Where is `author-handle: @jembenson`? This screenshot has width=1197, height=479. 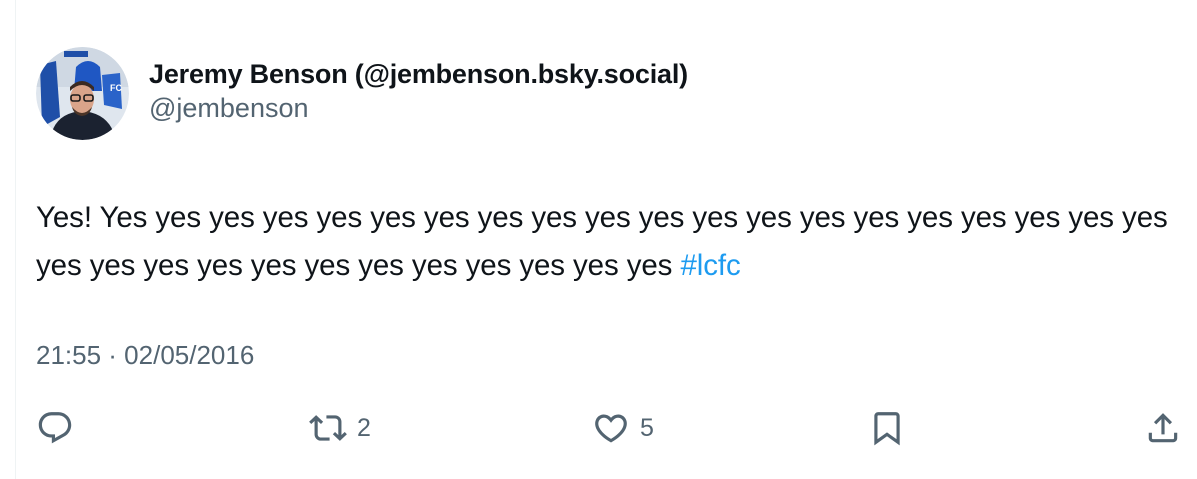 author-handle: @jembenson is located at coordinates (418, 108).